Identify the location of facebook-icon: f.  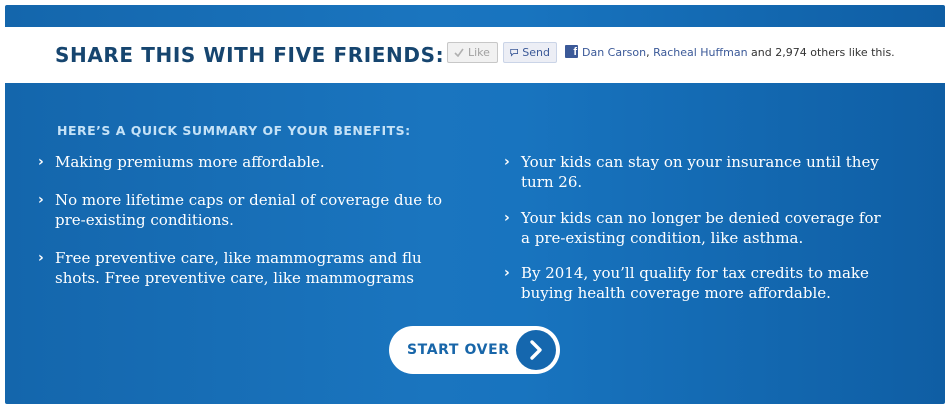
(571, 51).